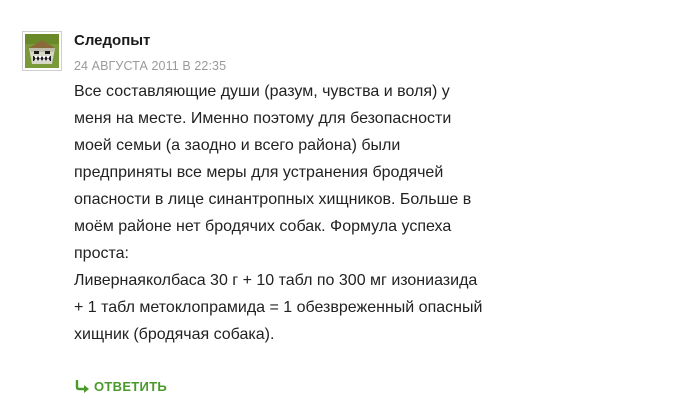 The image size is (675, 405). I want to click on avatar, so click(42, 51).